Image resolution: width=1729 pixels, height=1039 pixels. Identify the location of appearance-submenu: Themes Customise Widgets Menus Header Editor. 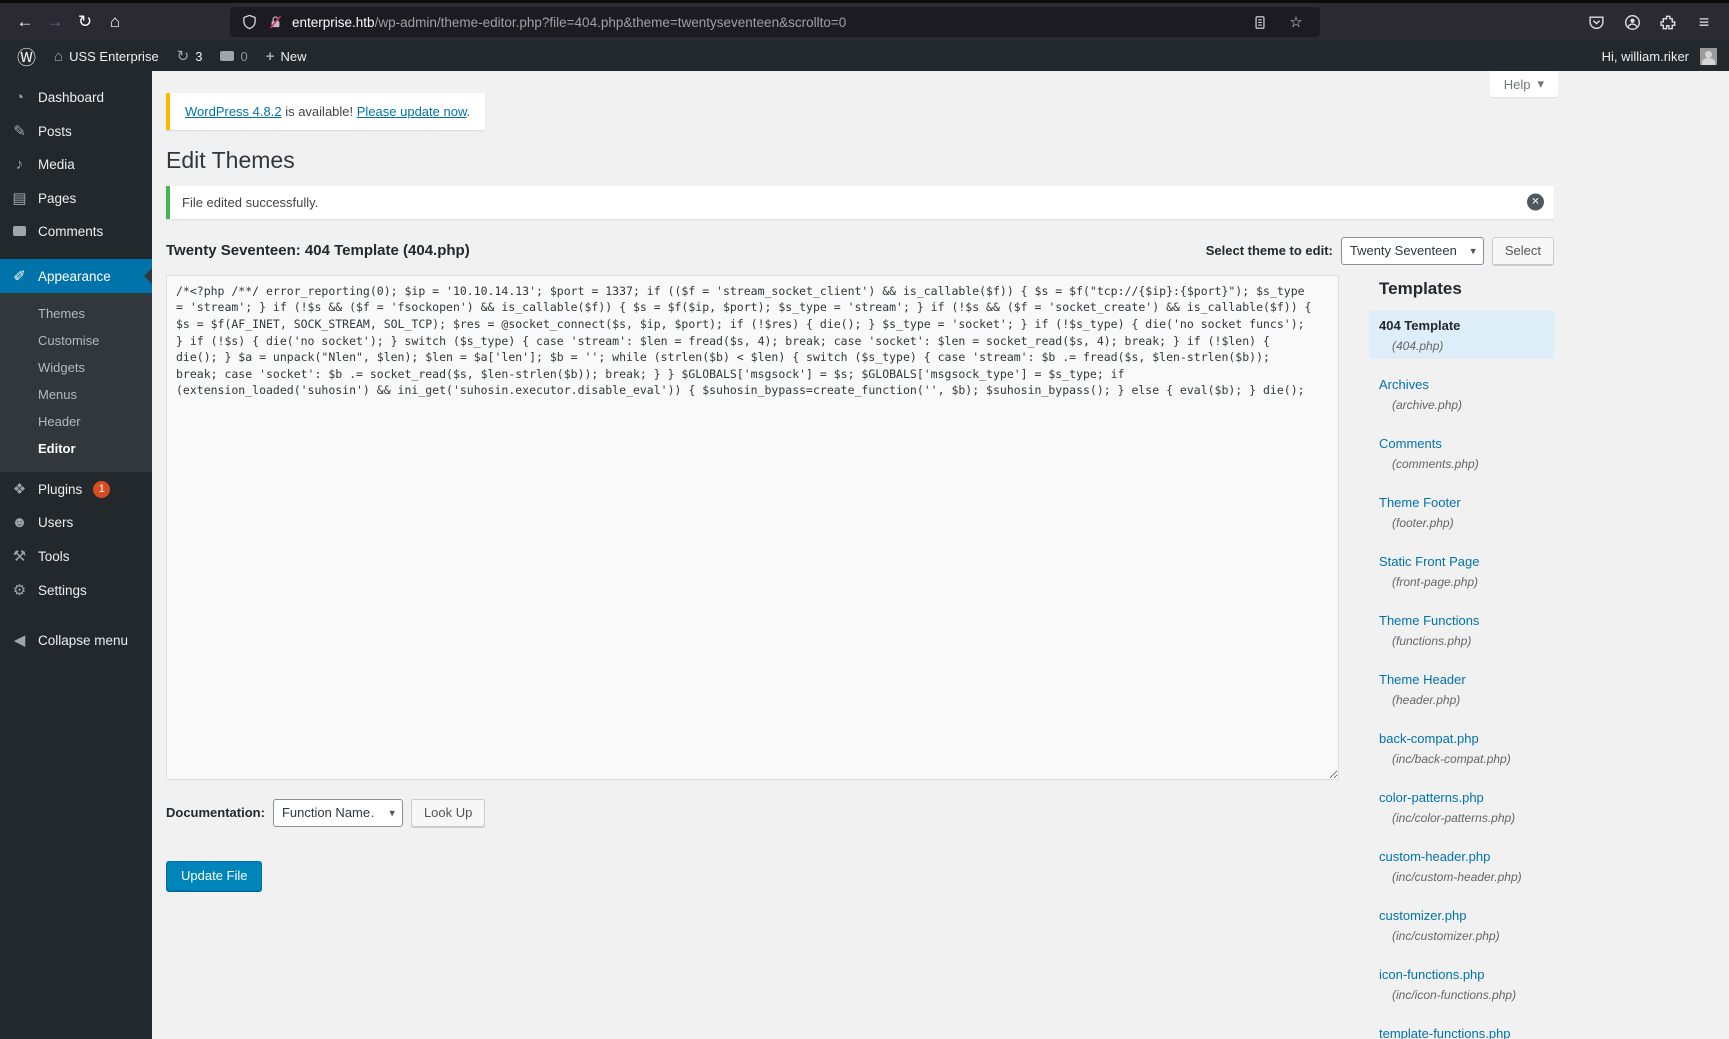
(76, 382).